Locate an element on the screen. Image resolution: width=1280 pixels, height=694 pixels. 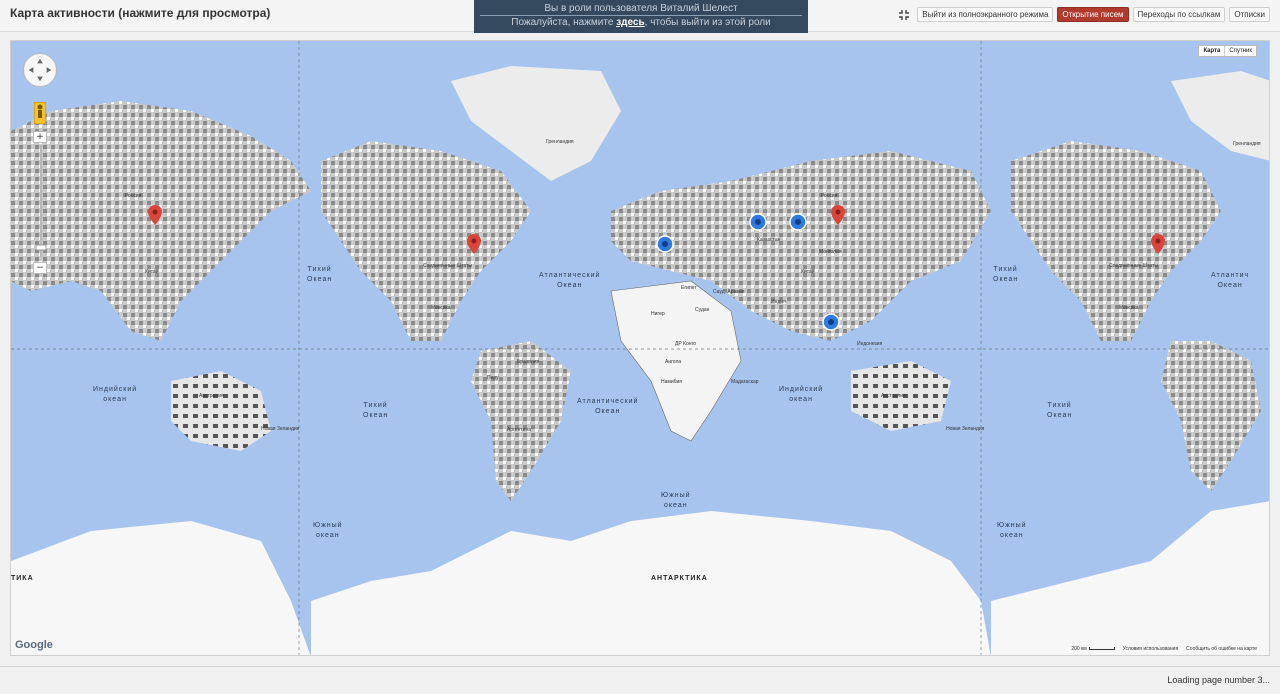
label-pacific-south-right: Тихий Океан is located at coordinates (1060, 410).